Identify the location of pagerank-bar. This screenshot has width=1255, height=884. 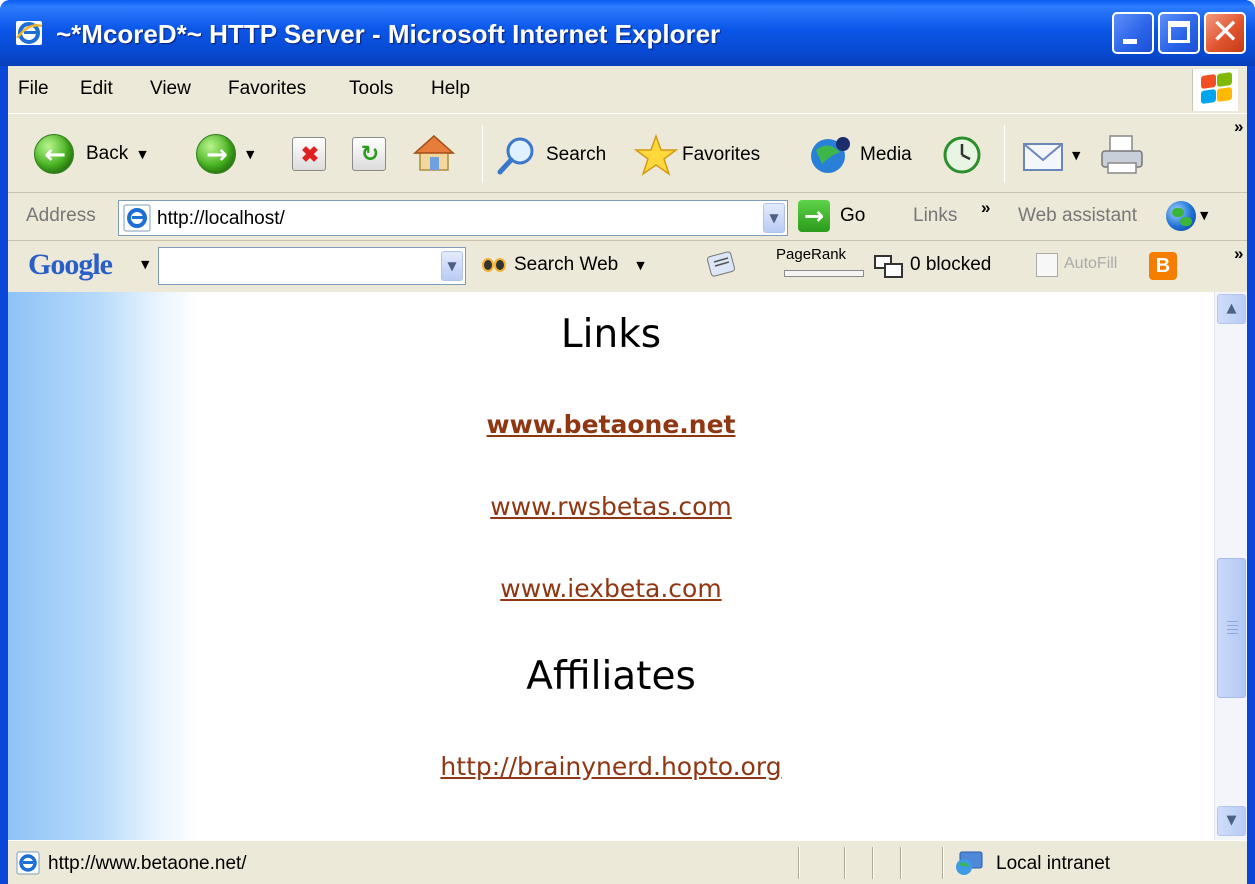
(824, 273).